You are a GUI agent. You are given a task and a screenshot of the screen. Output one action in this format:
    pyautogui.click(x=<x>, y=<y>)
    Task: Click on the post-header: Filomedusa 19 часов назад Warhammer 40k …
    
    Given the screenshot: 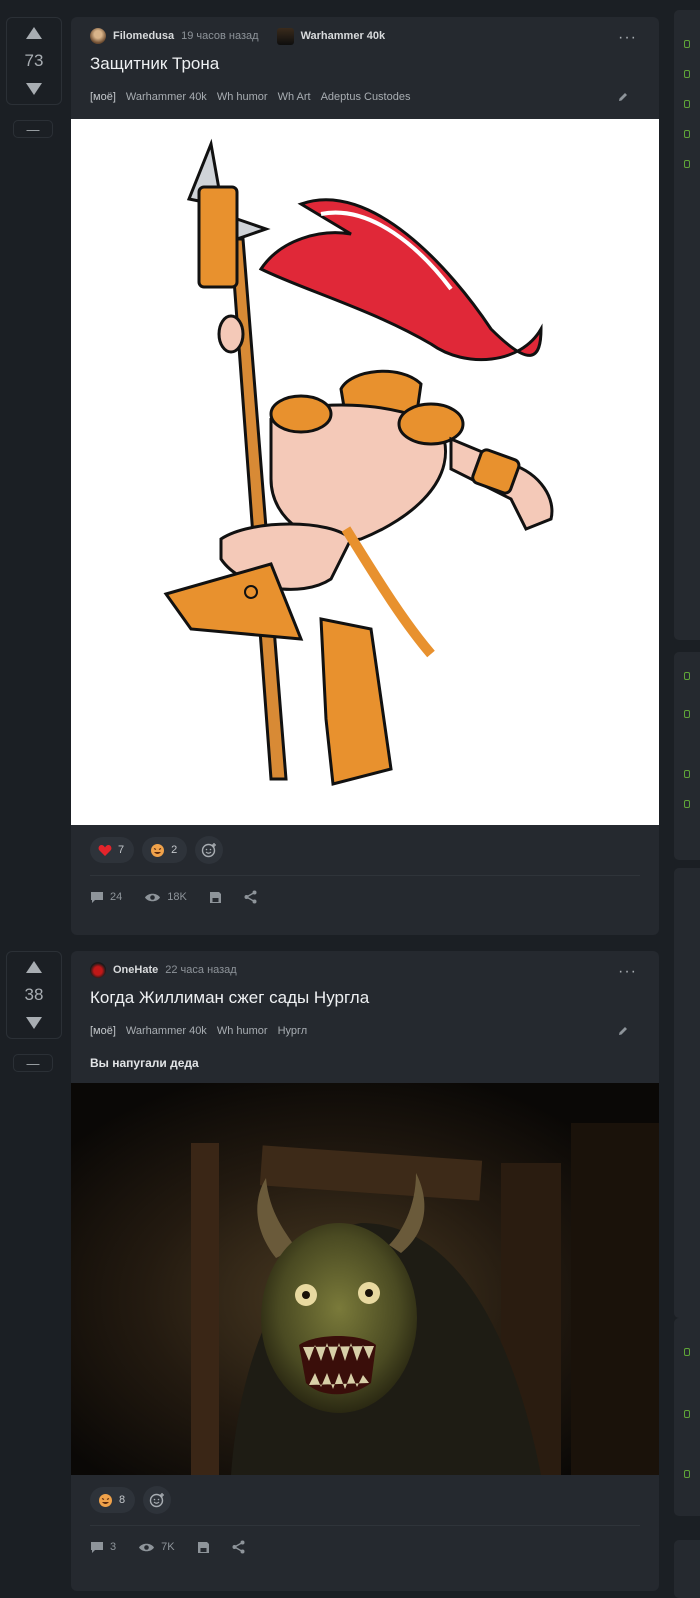 What is the action you would take?
    pyautogui.click(x=365, y=61)
    